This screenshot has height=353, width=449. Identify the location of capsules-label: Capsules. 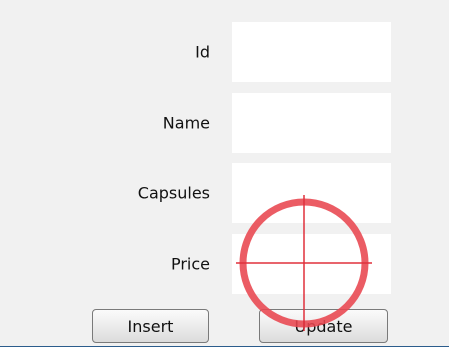
(173, 193).